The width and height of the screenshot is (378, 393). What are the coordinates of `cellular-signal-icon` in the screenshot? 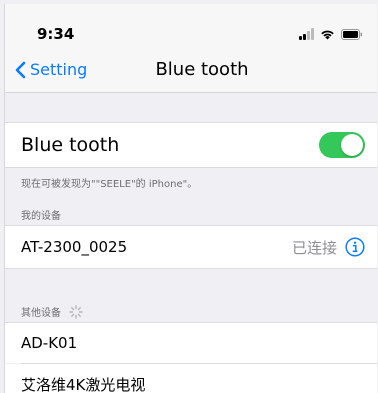 It's located at (306, 34).